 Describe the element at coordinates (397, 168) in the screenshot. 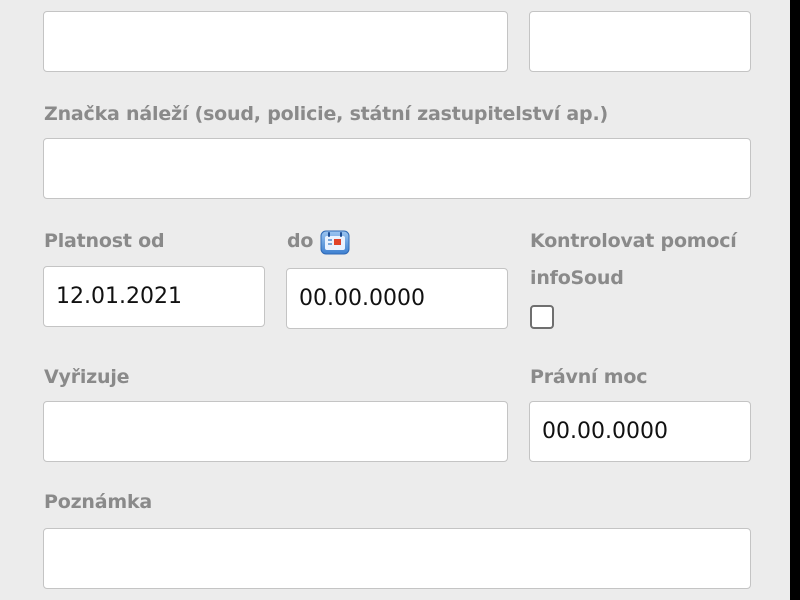

I see `znacka-nalezi-field` at that location.